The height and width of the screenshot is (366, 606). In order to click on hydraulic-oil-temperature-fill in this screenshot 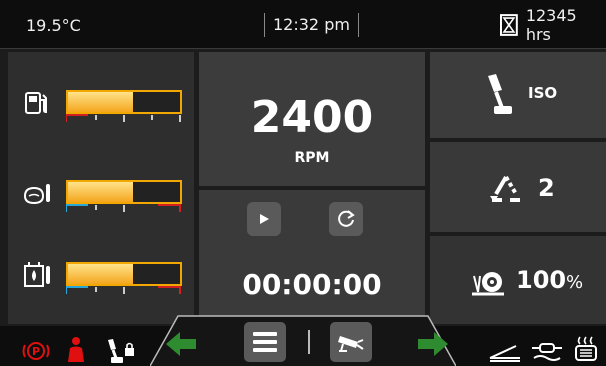, I will do `click(100, 274)`.